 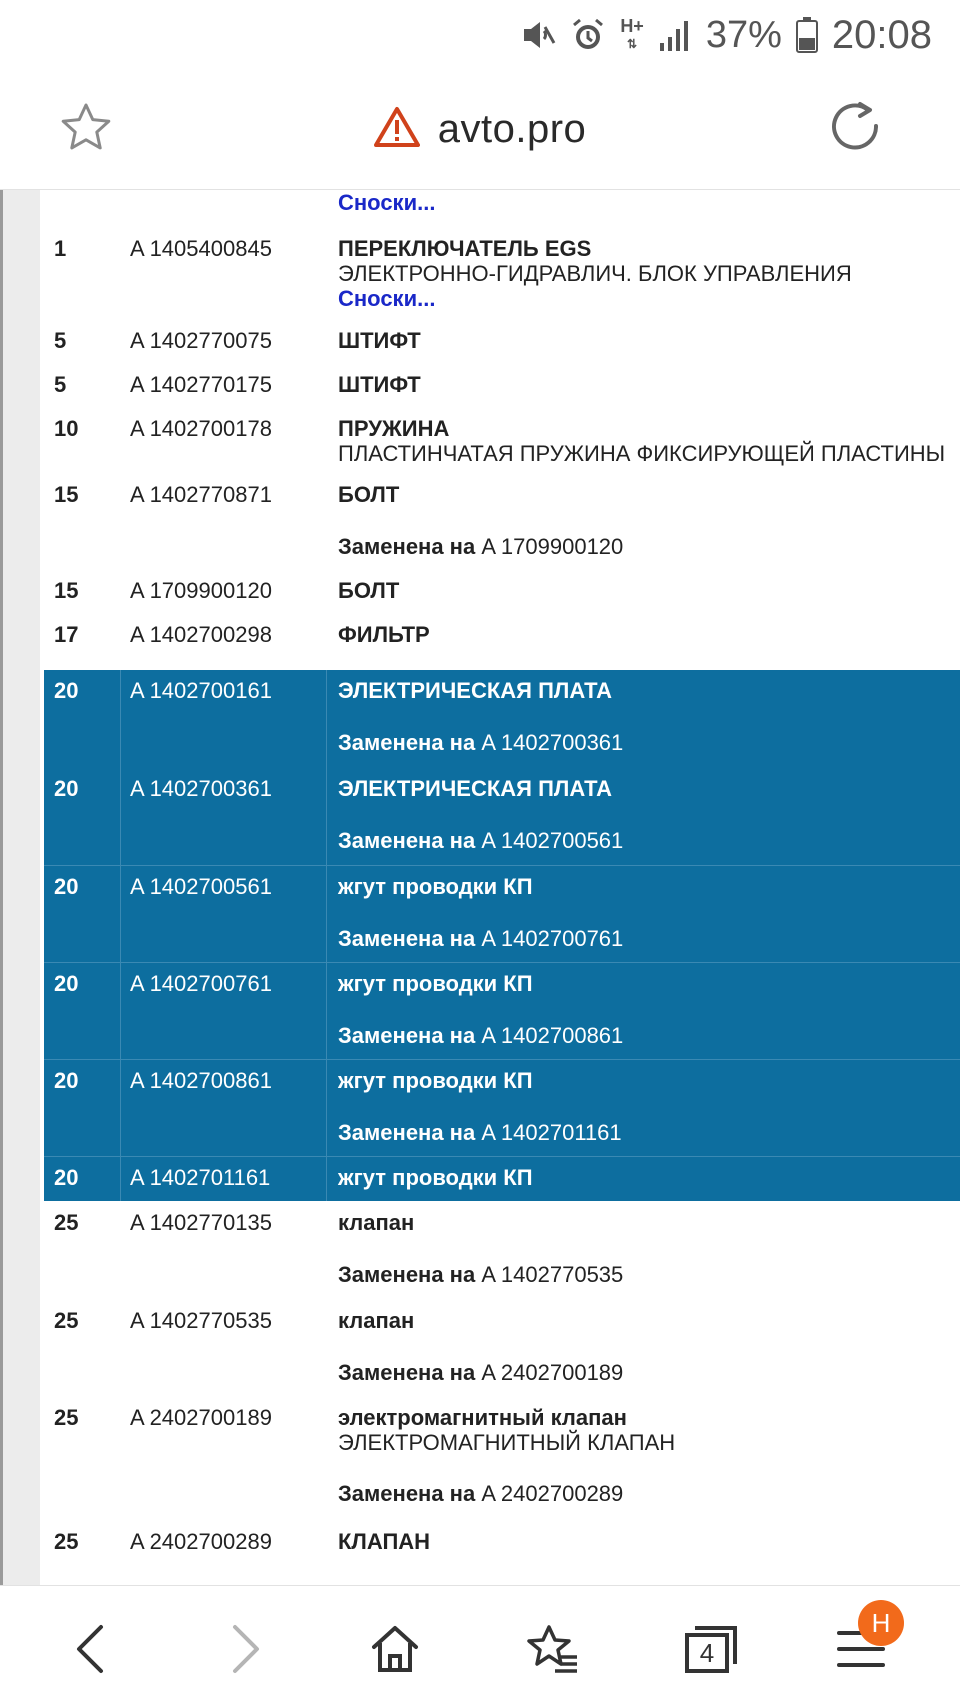 I want to click on part-number: A 1405400845, so click(x=201, y=249).